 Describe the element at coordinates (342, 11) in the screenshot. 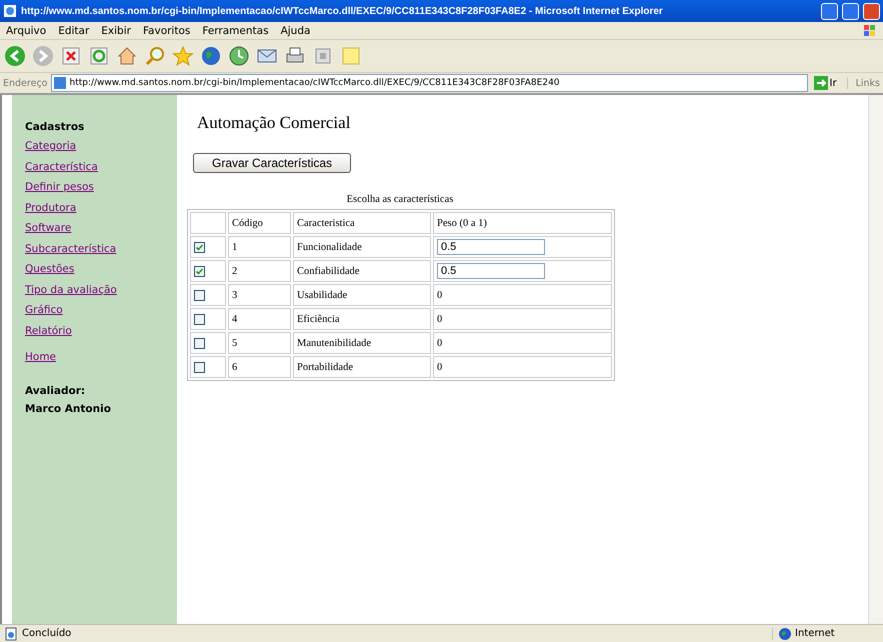

I see `window-title: http://www.md.santos.nom.br/cgi-bin/Implementacao/cIWTccMarco.dll/EXEC/9/CC811E343C8F28F03FA8E2 - Microsoft Internet Explorer` at that location.